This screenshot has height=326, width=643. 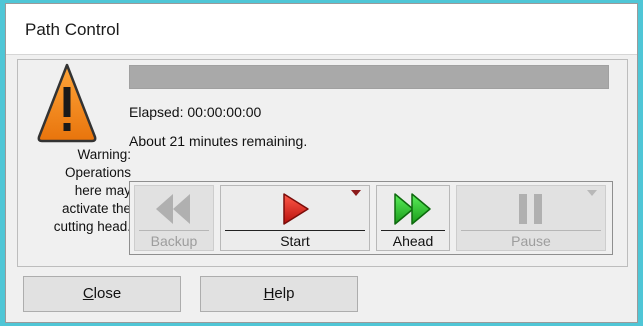 What do you see at coordinates (218, 141) in the screenshot?
I see `remaining-time: About 21 minutes remaining.` at bounding box center [218, 141].